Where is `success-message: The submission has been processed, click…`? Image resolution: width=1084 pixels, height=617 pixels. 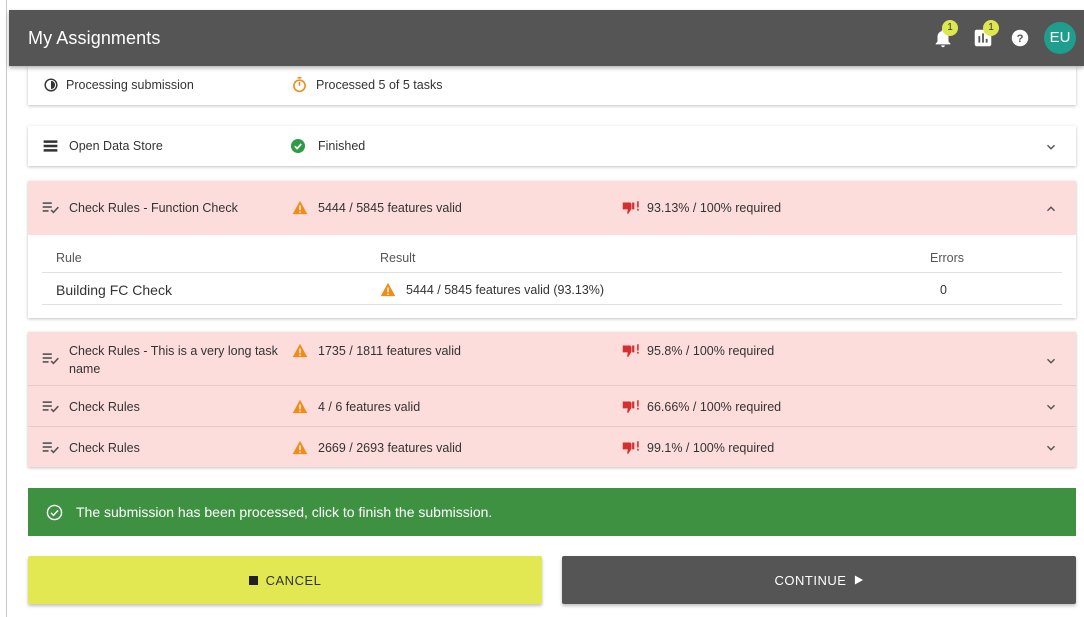 success-message: The submission has been processed, click… is located at coordinates (284, 512).